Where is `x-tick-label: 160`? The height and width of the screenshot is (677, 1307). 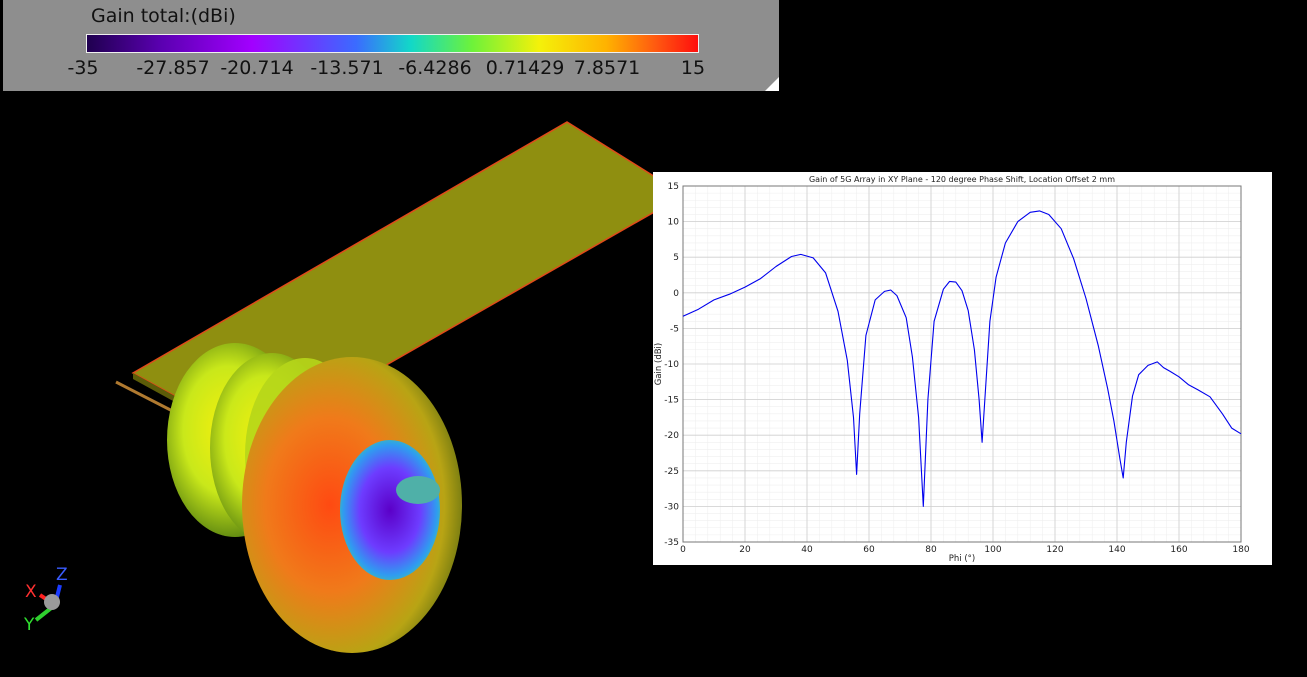 x-tick-label: 160 is located at coordinates (1178, 550).